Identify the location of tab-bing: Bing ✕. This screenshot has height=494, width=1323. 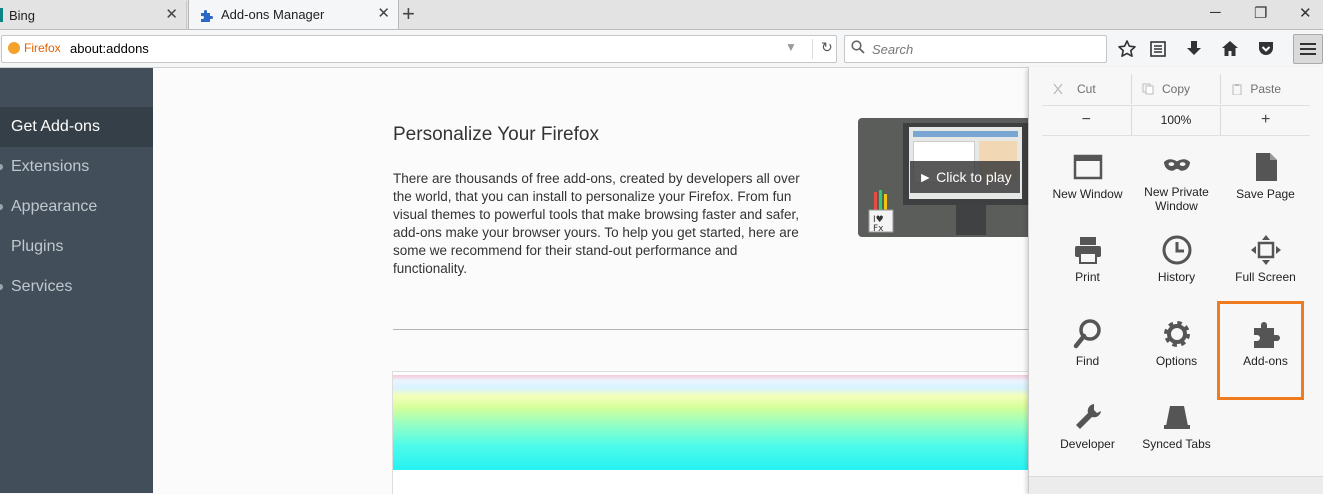
(93, 15).